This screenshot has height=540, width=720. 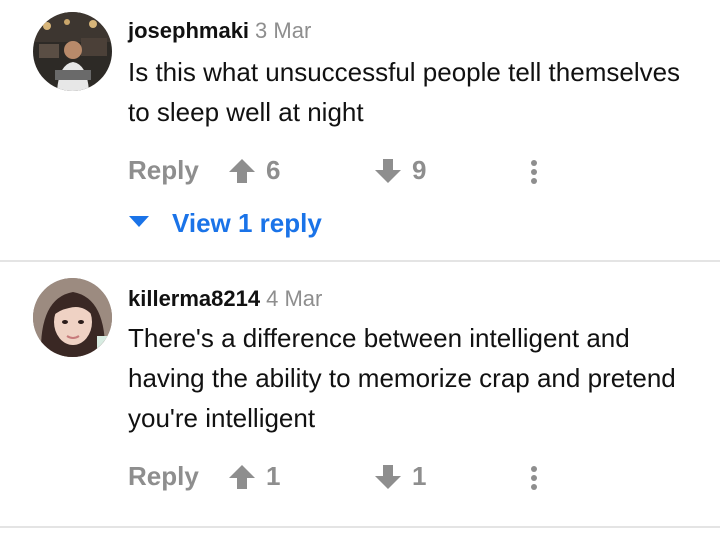 I want to click on view-replies-label: View 1 reply, so click(x=247, y=222).